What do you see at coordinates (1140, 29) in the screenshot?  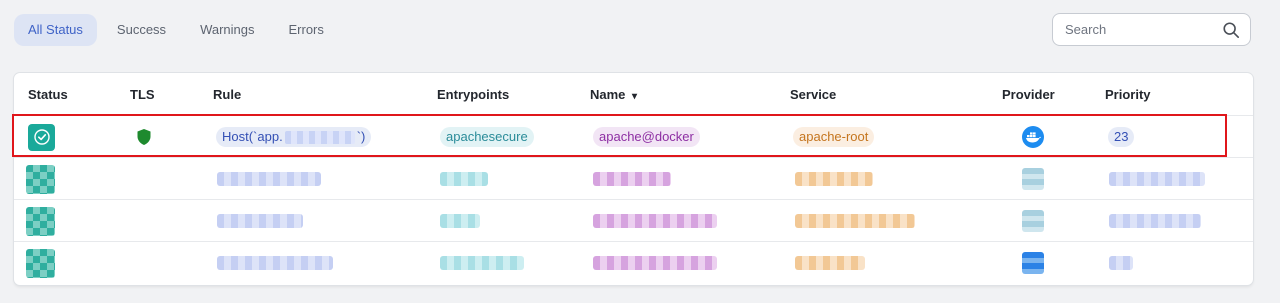 I see `search-input` at bounding box center [1140, 29].